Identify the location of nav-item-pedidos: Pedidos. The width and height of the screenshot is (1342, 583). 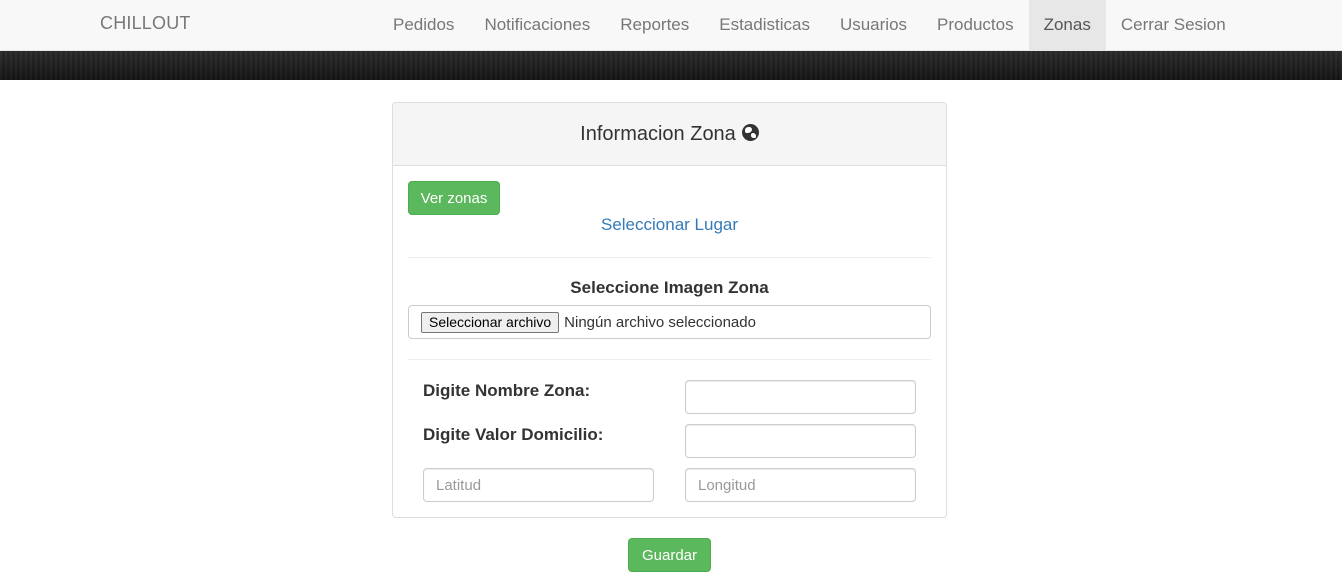
(423, 25).